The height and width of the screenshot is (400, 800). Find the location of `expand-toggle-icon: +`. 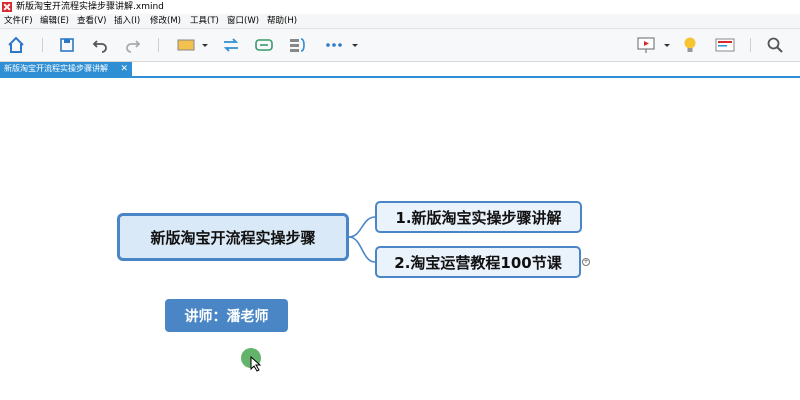

expand-toggle-icon: + is located at coordinates (586, 262).